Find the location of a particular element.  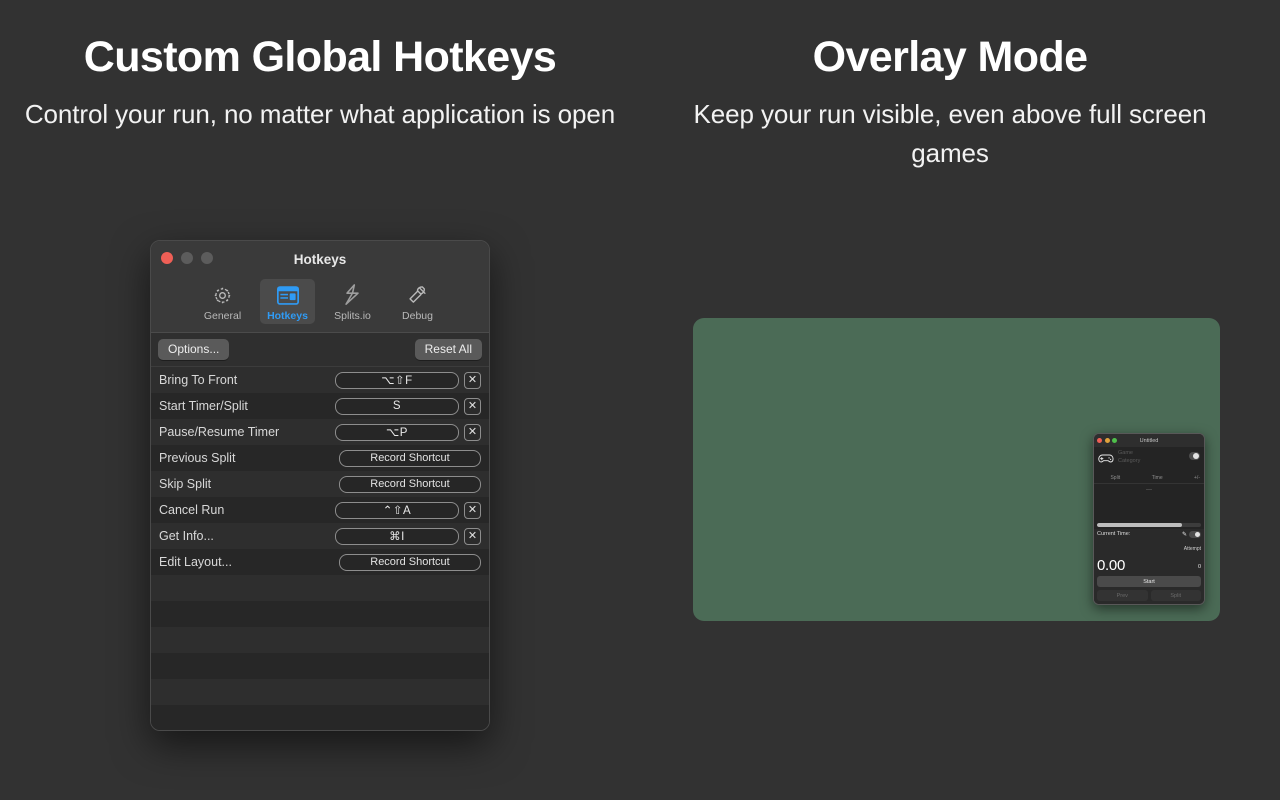

shortcut-field: ⌃⇧A is located at coordinates (397, 510).